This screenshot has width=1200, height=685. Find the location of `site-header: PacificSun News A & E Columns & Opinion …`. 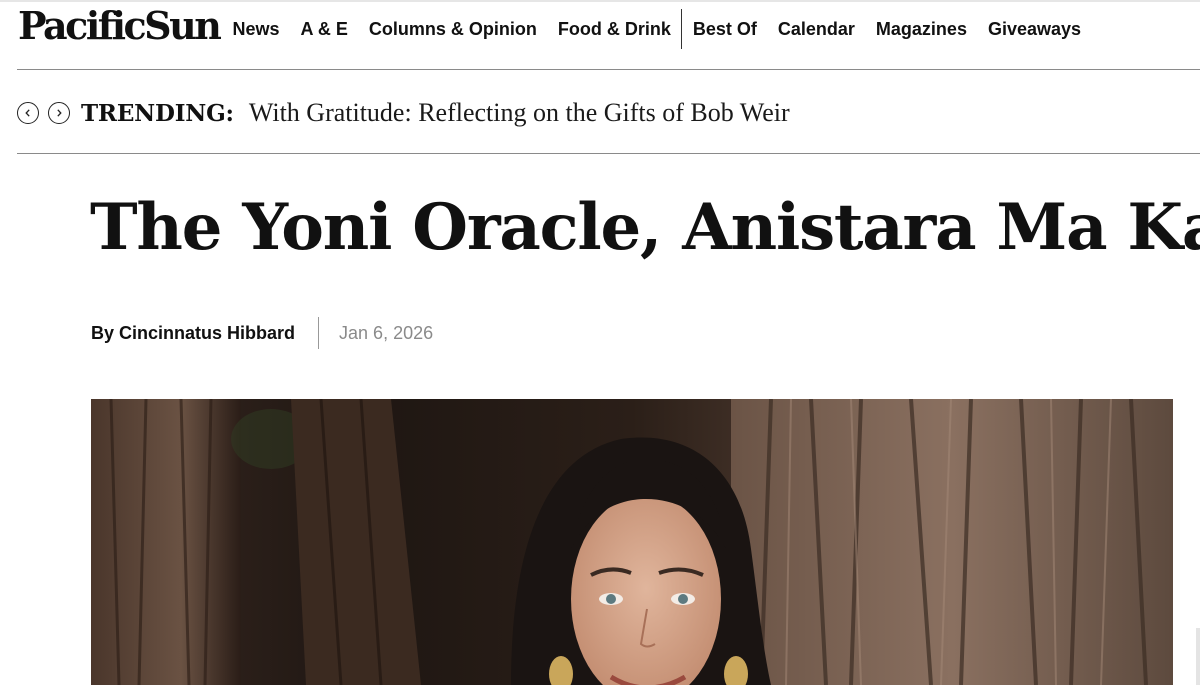

site-header: PacificSun News A & E Columns & Opinion … is located at coordinates (600, 35).